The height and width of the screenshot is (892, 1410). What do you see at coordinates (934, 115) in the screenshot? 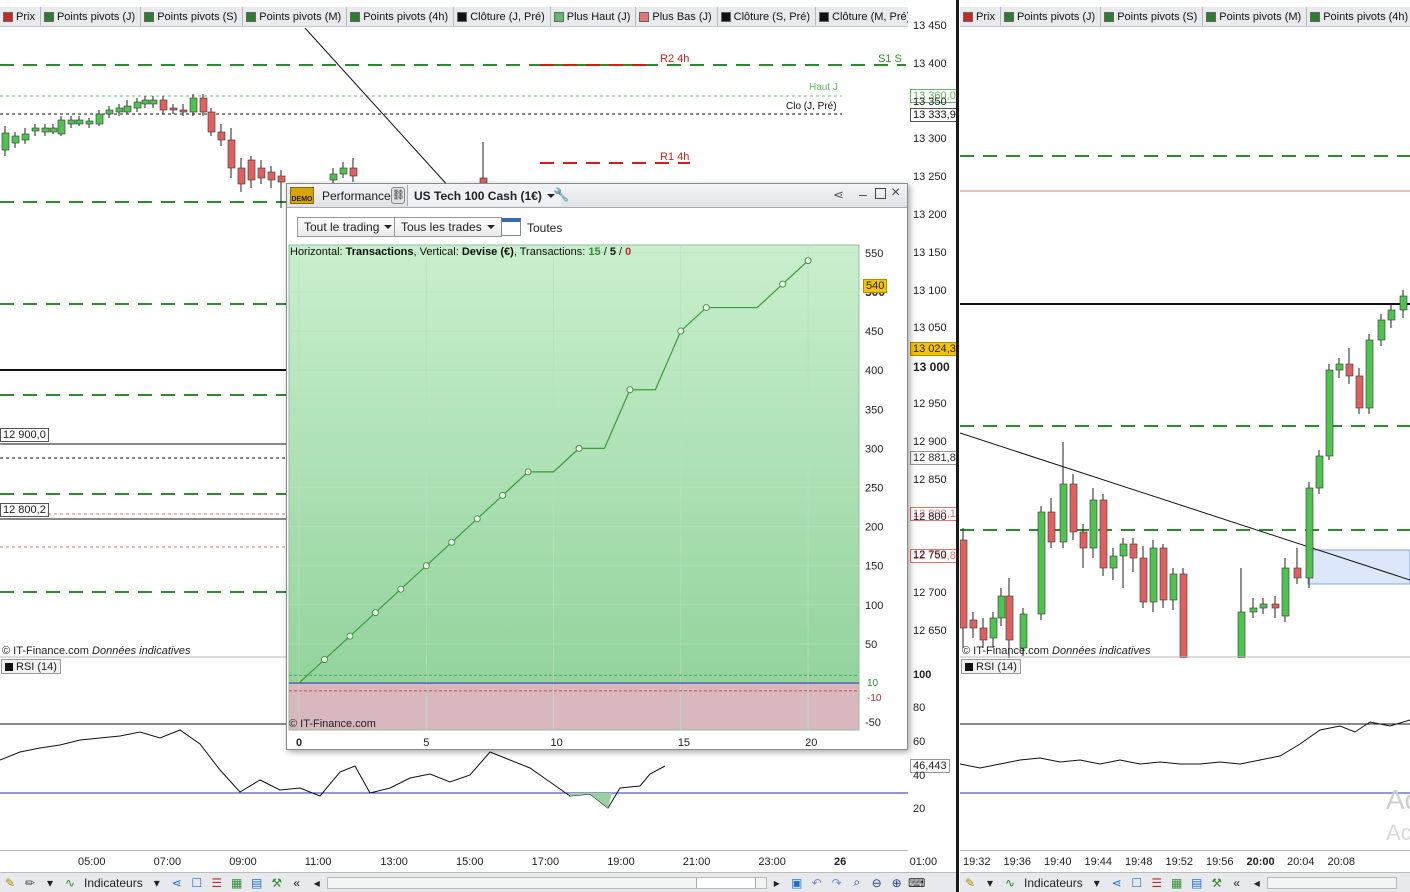
I see `clo-j-tag: 13 333,9` at bounding box center [934, 115].